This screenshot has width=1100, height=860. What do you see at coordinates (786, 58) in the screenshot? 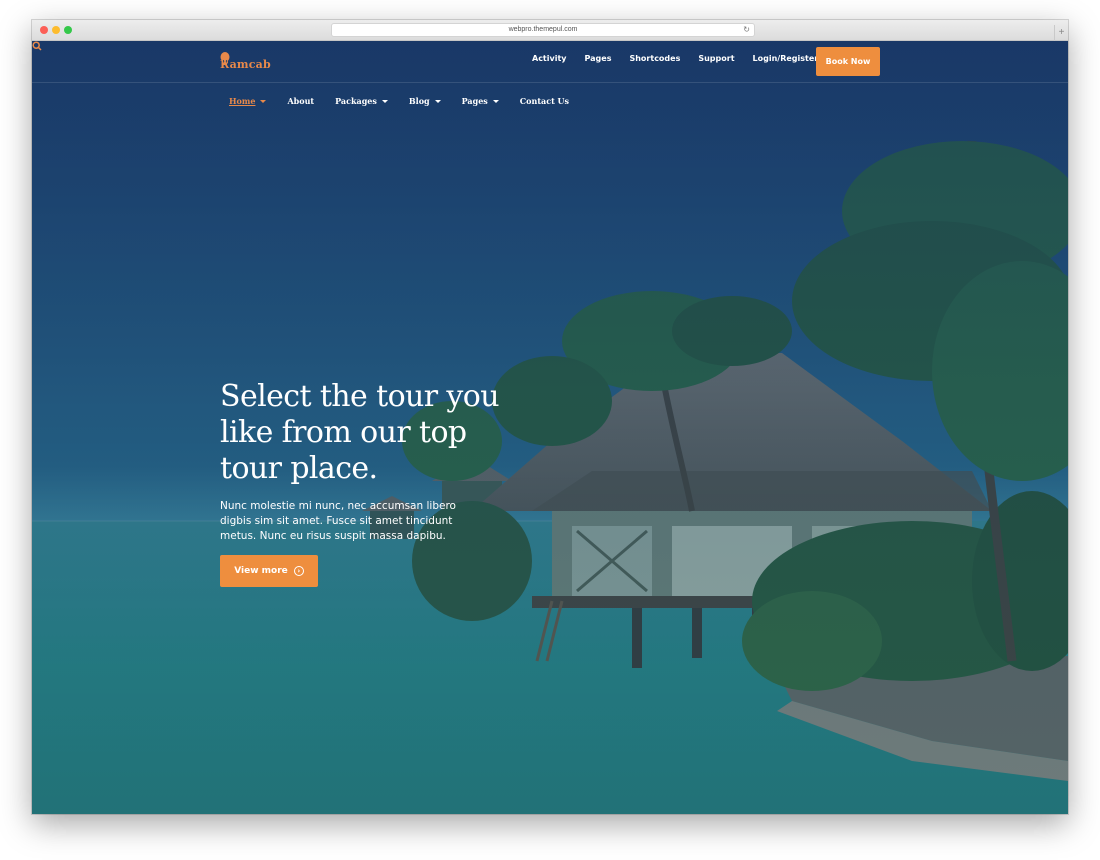
I see `top-link-login-register: Login/Register` at bounding box center [786, 58].